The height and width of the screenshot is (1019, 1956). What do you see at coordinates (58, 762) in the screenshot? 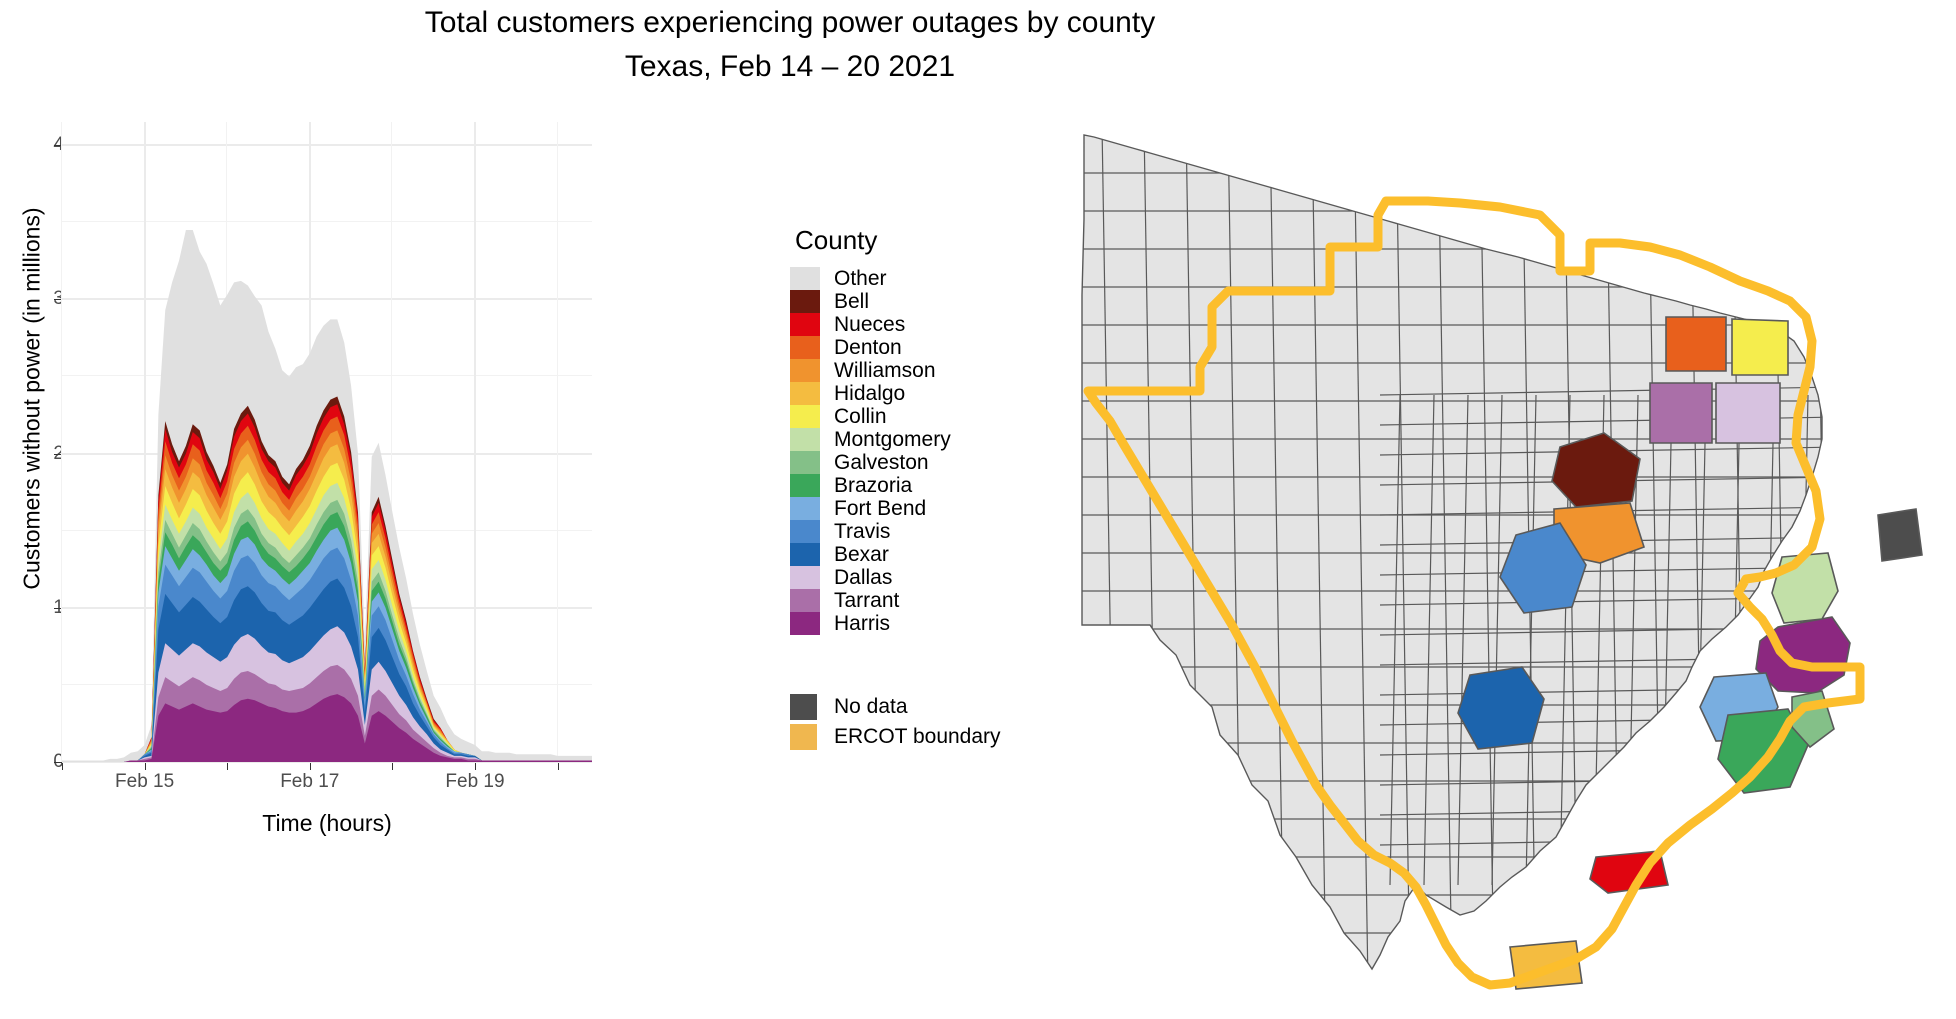
I see `y-tick-mark` at bounding box center [58, 762].